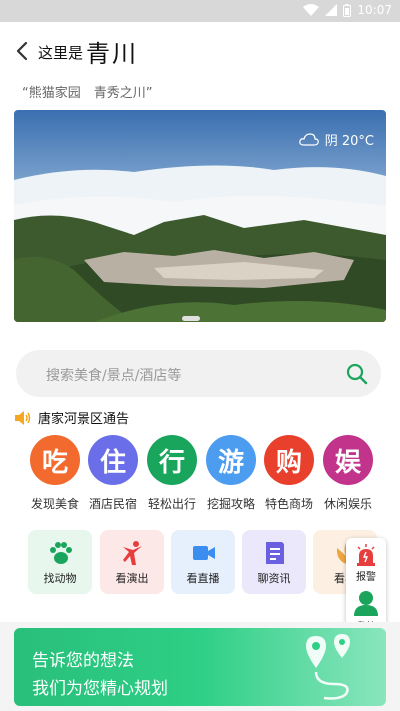  What do you see at coordinates (230, 504) in the screenshot?
I see `category-label: 挖掘攻略` at bounding box center [230, 504].